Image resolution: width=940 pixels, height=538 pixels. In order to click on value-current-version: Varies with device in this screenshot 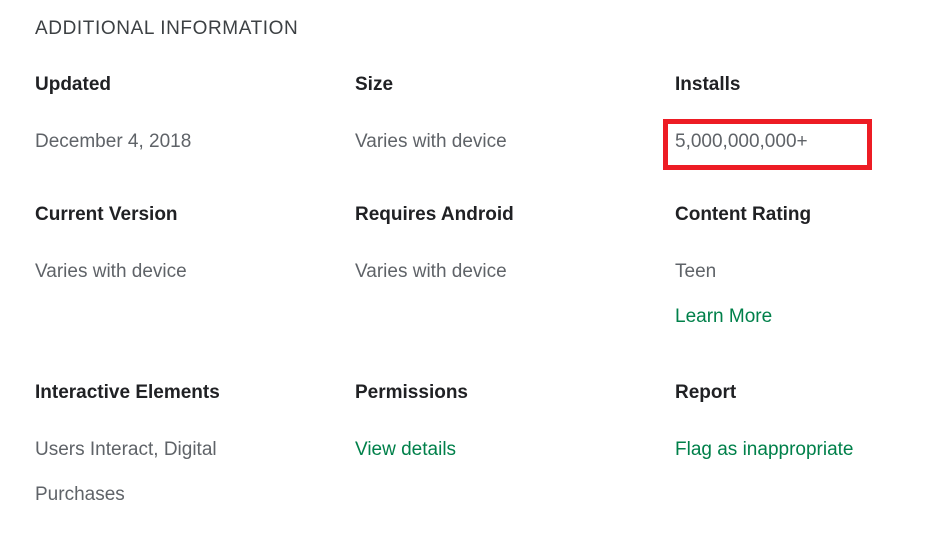, I will do `click(111, 271)`.